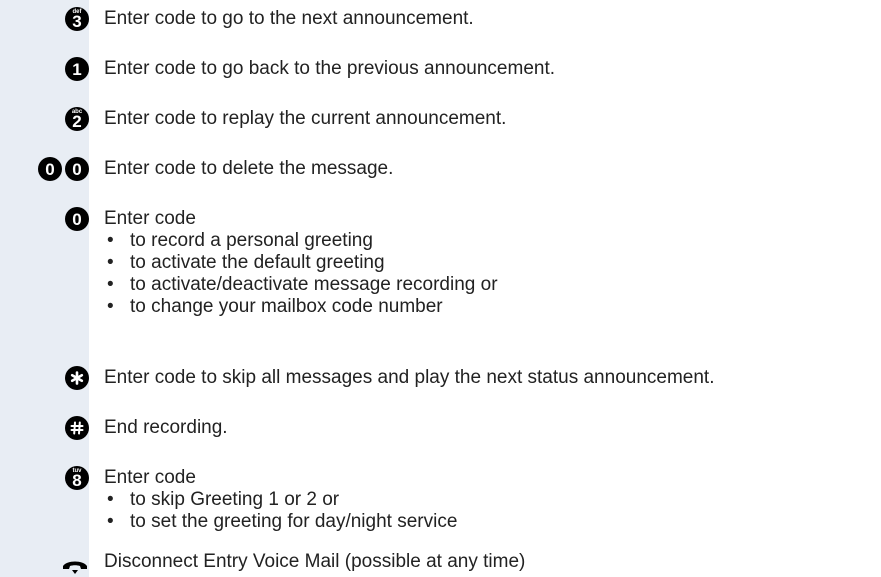  What do you see at coordinates (77, 119) in the screenshot?
I see `key-2-icon: abc 2` at bounding box center [77, 119].